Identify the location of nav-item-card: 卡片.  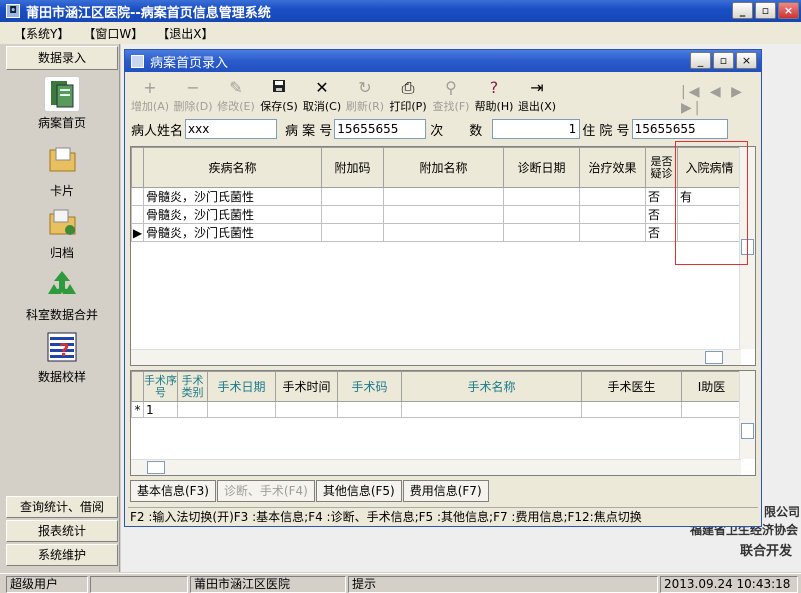
(62, 171).